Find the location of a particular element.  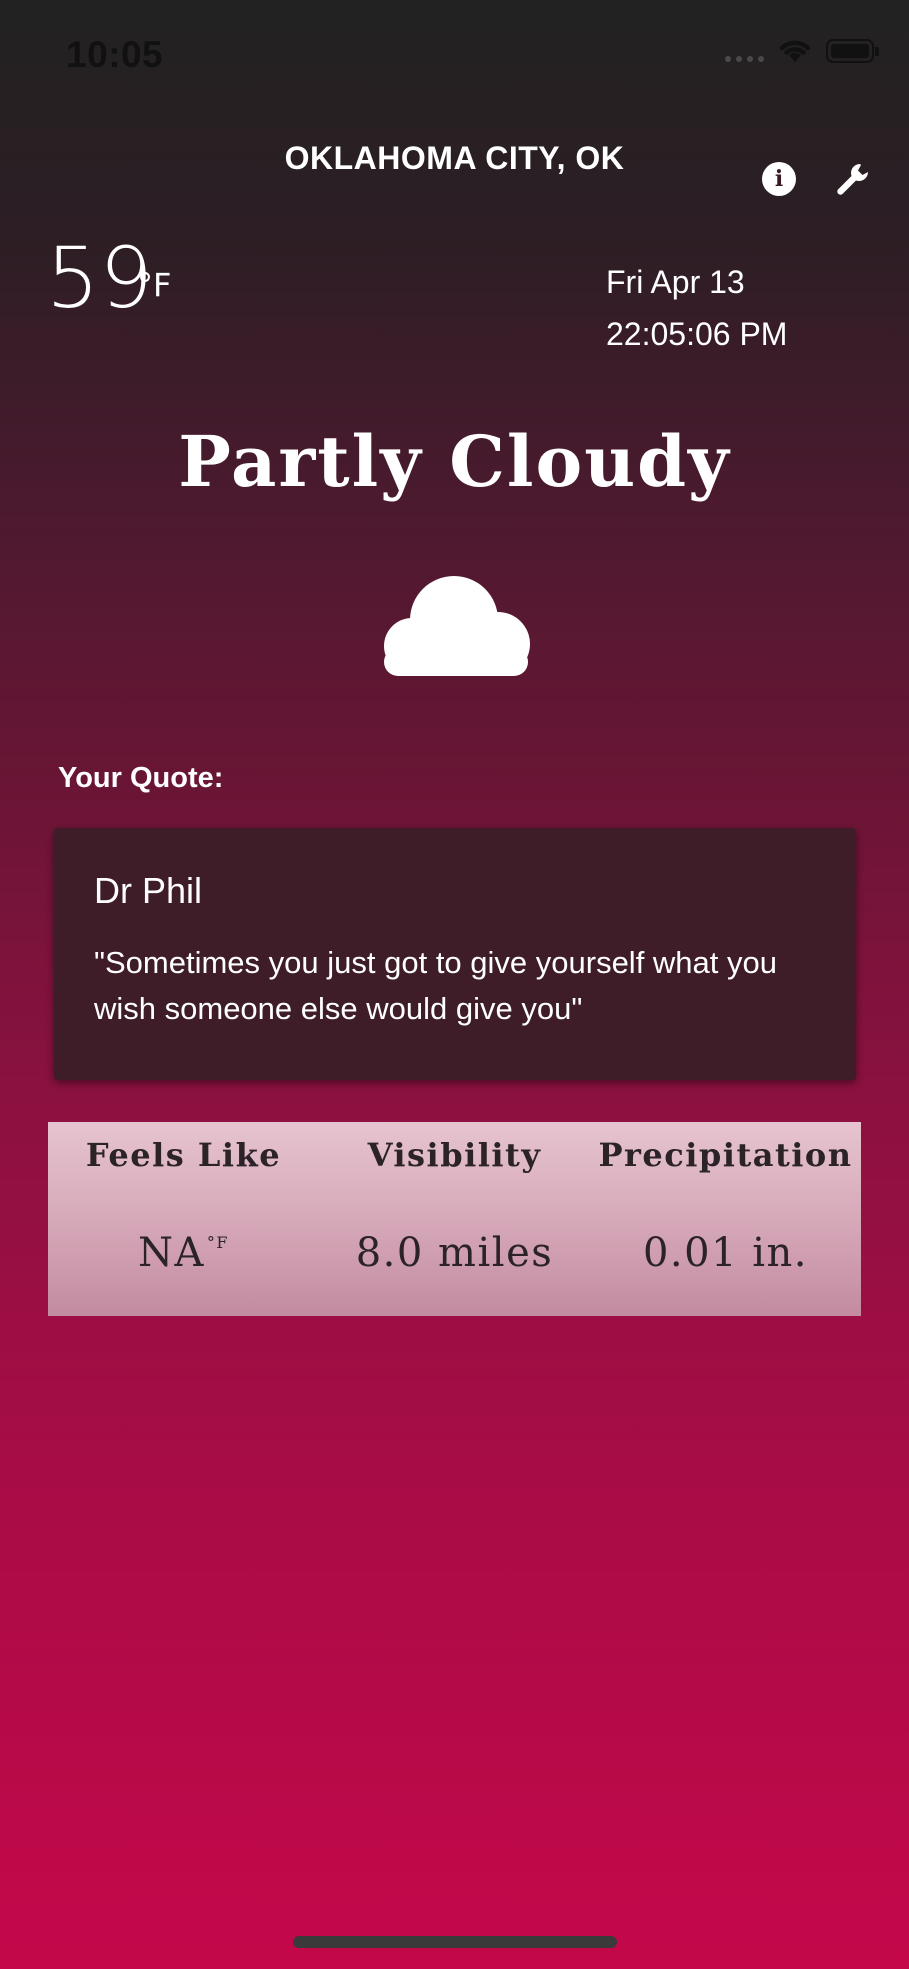

stat-value: NA °F is located at coordinates (183, 1253).